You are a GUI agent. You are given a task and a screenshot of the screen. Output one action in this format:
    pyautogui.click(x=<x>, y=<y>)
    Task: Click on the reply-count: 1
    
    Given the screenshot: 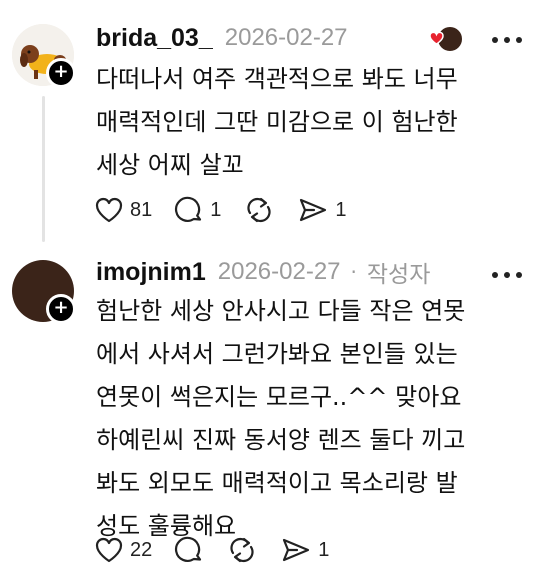 What is the action you would take?
    pyautogui.click(x=216, y=209)
    